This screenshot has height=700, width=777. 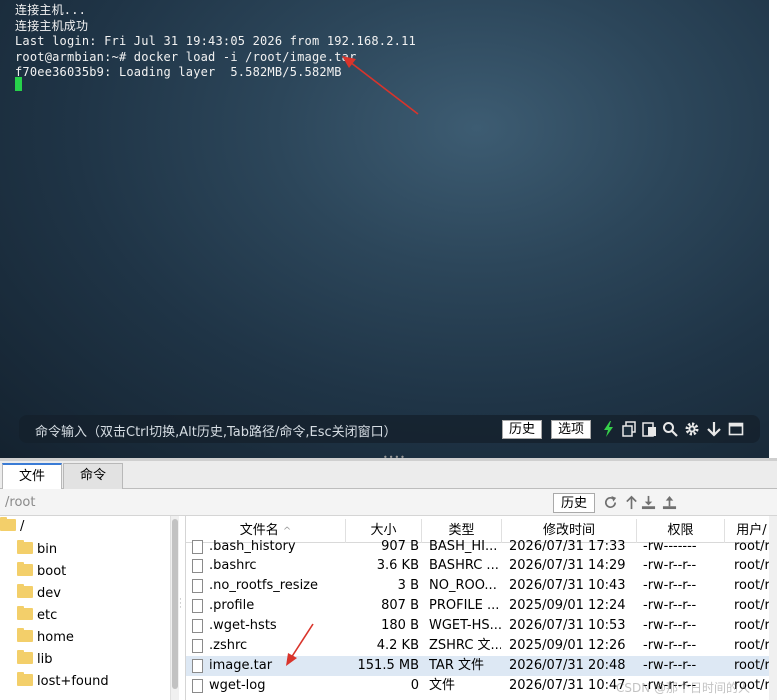 I want to click on tree-item-bin: bin, so click(x=37, y=550).